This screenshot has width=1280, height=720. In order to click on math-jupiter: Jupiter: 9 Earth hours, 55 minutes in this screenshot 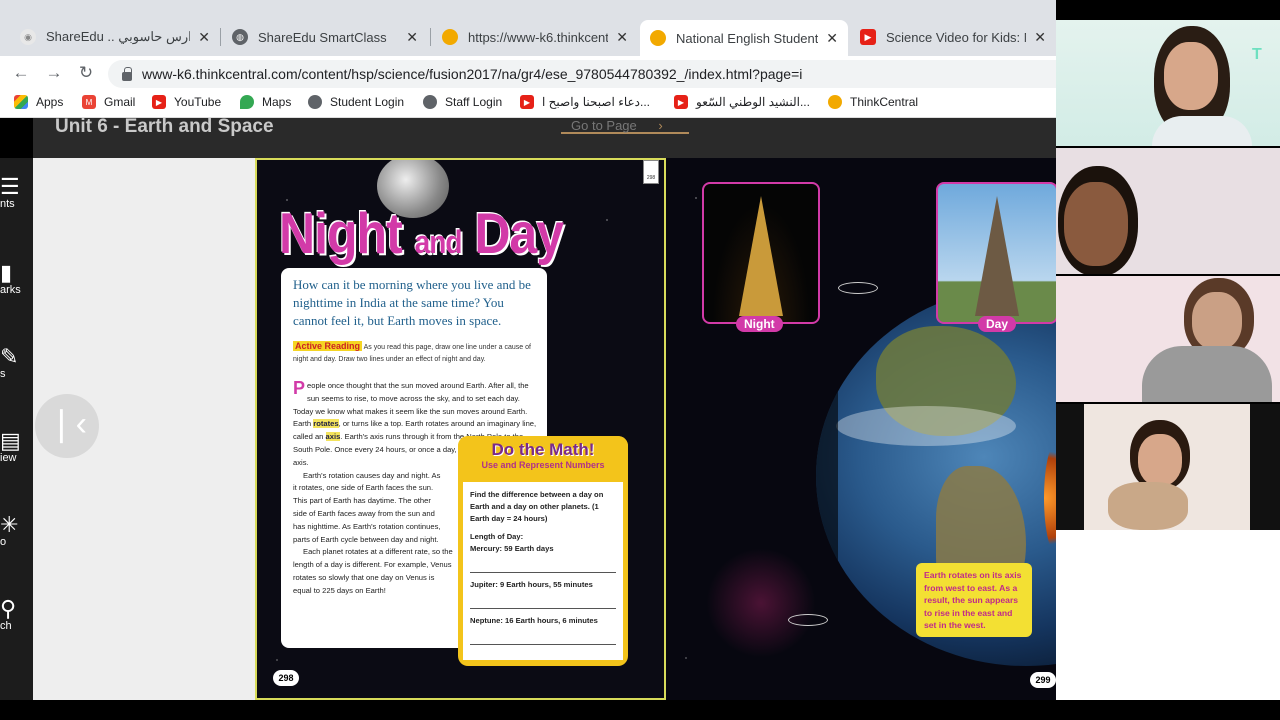, I will do `click(531, 584)`.